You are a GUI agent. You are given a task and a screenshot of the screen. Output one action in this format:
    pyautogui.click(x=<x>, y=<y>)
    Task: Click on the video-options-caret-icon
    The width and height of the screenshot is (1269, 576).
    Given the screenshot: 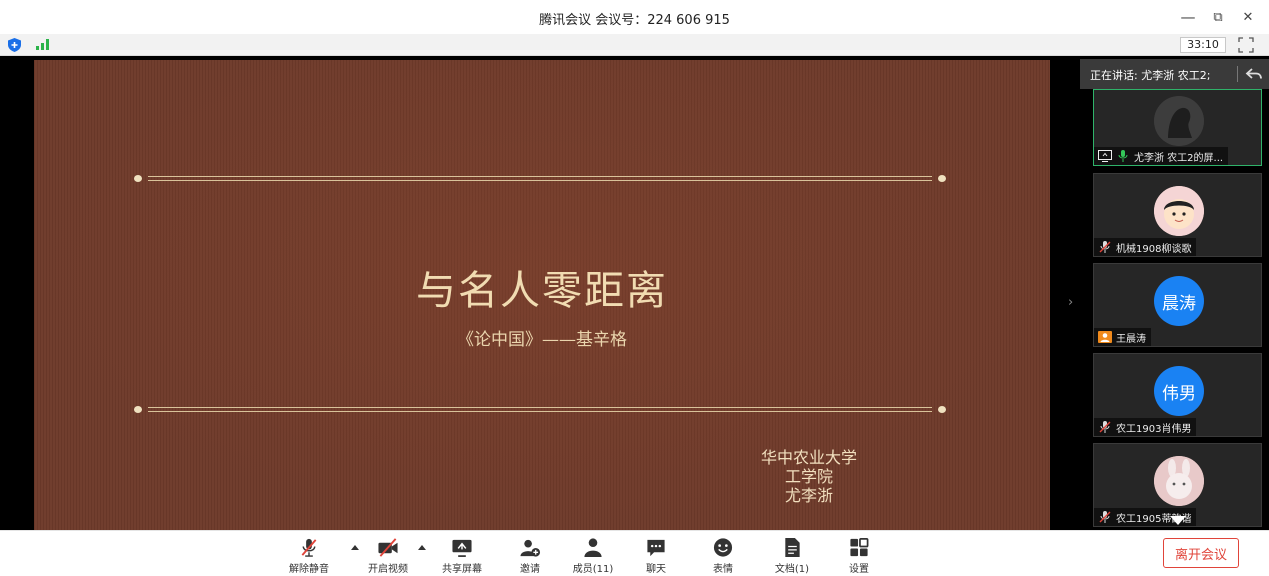 What is the action you would take?
    pyautogui.click(x=422, y=547)
    